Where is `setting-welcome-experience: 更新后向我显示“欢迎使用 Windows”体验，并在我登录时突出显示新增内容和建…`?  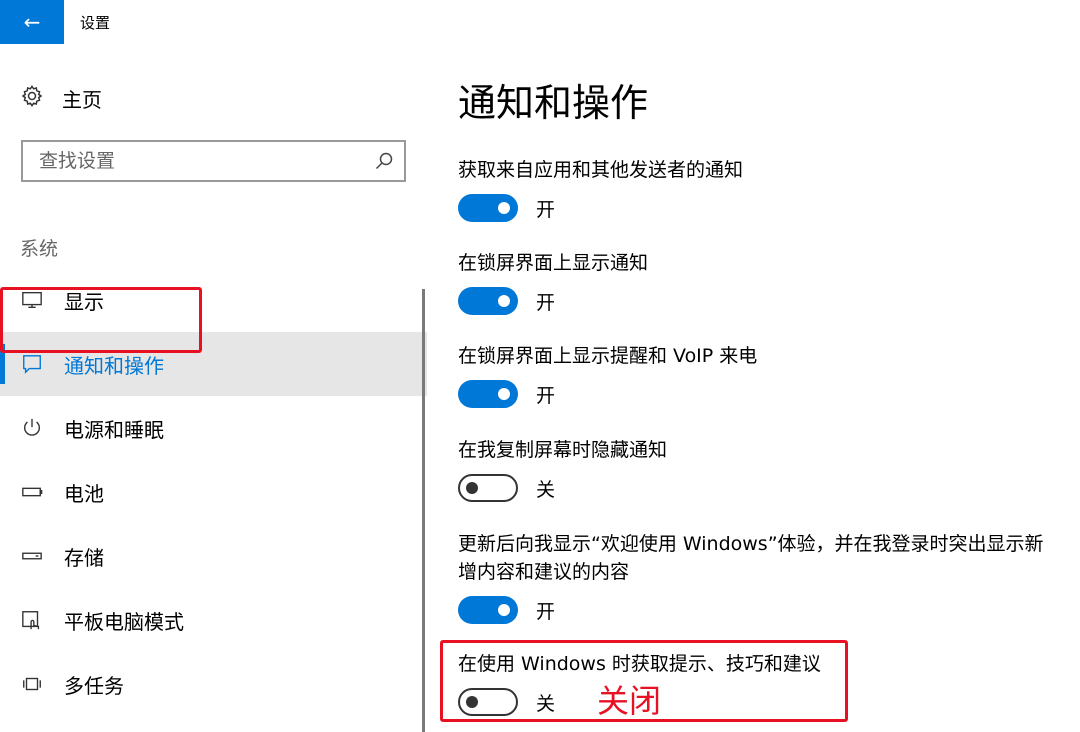 setting-welcome-experience: 更新后向我显示“欢迎使用 Windows”体验，并在我登录时突出显示新增内容和建… is located at coordinates (758, 577).